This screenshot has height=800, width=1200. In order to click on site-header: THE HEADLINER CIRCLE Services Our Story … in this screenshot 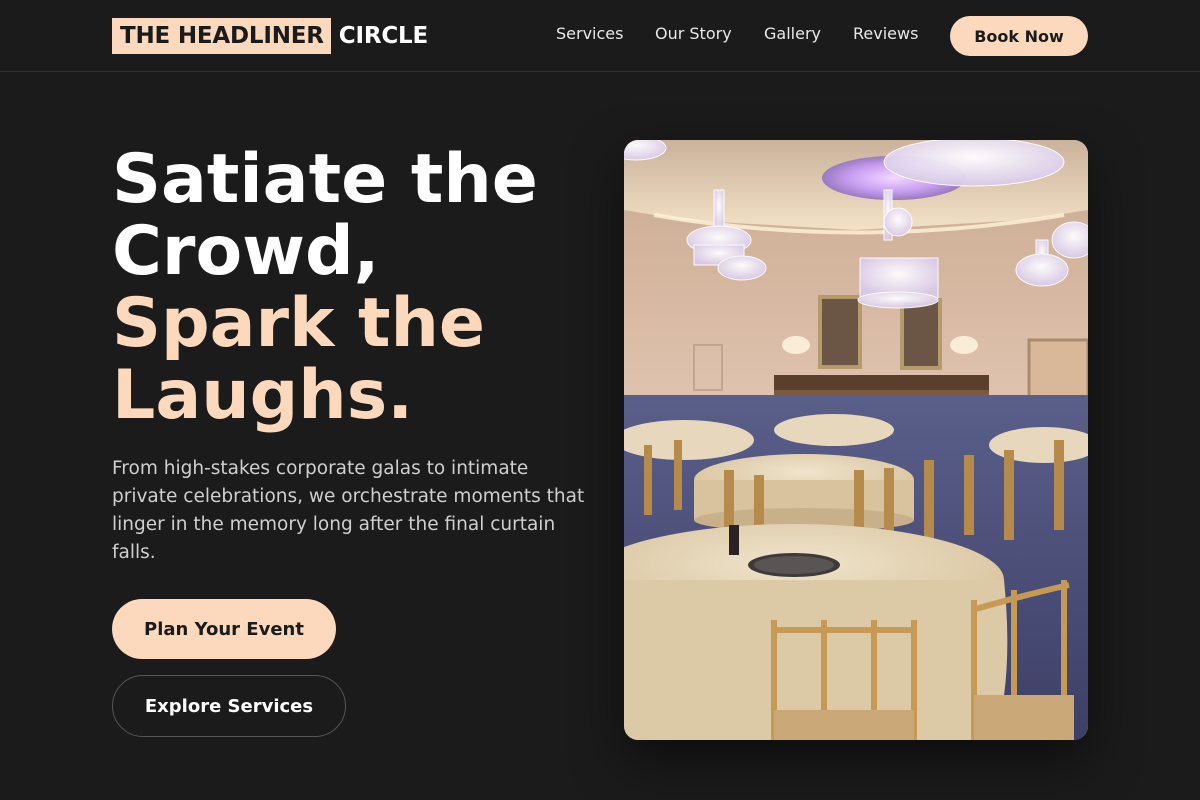, I will do `click(600, 36)`.